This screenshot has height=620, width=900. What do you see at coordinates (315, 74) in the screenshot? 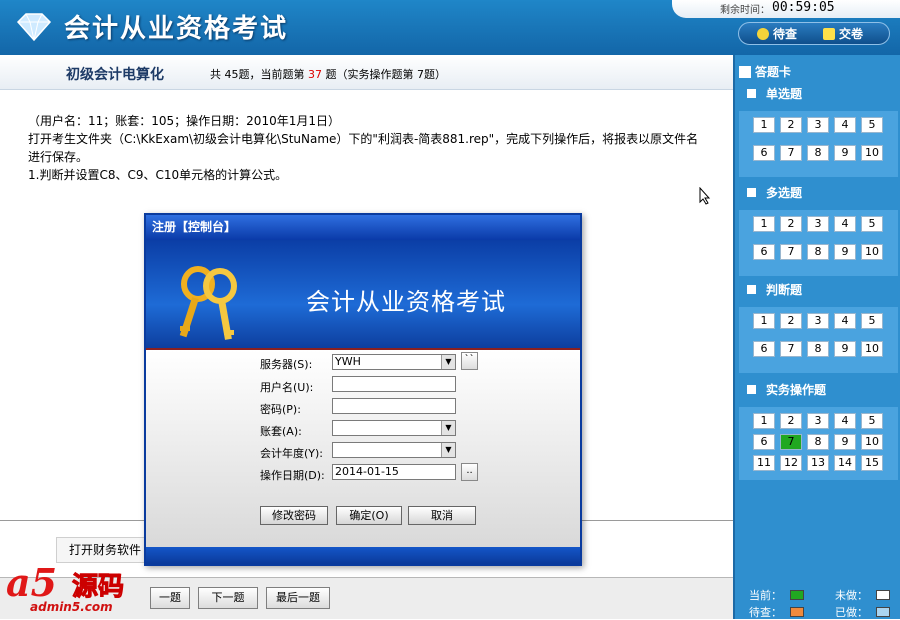
I see `current-question-number: 37` at bounding box center [315, 74].